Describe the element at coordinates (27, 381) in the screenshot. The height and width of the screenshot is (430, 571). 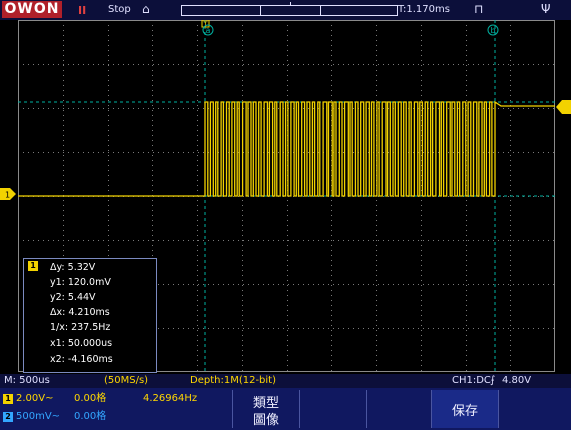
I see `timebase-readout: M: 500us` at that location.